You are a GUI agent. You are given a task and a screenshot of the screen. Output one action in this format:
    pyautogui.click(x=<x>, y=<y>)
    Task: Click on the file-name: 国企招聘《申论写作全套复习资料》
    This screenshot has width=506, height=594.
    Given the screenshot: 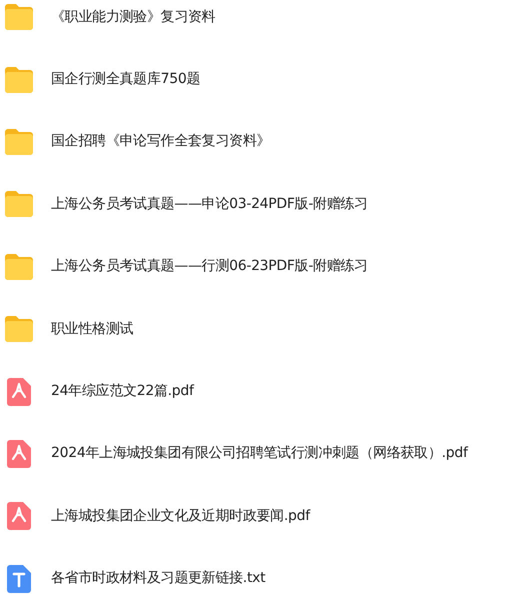 What is the action you would take?
    pyautogui.click(x=160, y=141)
    